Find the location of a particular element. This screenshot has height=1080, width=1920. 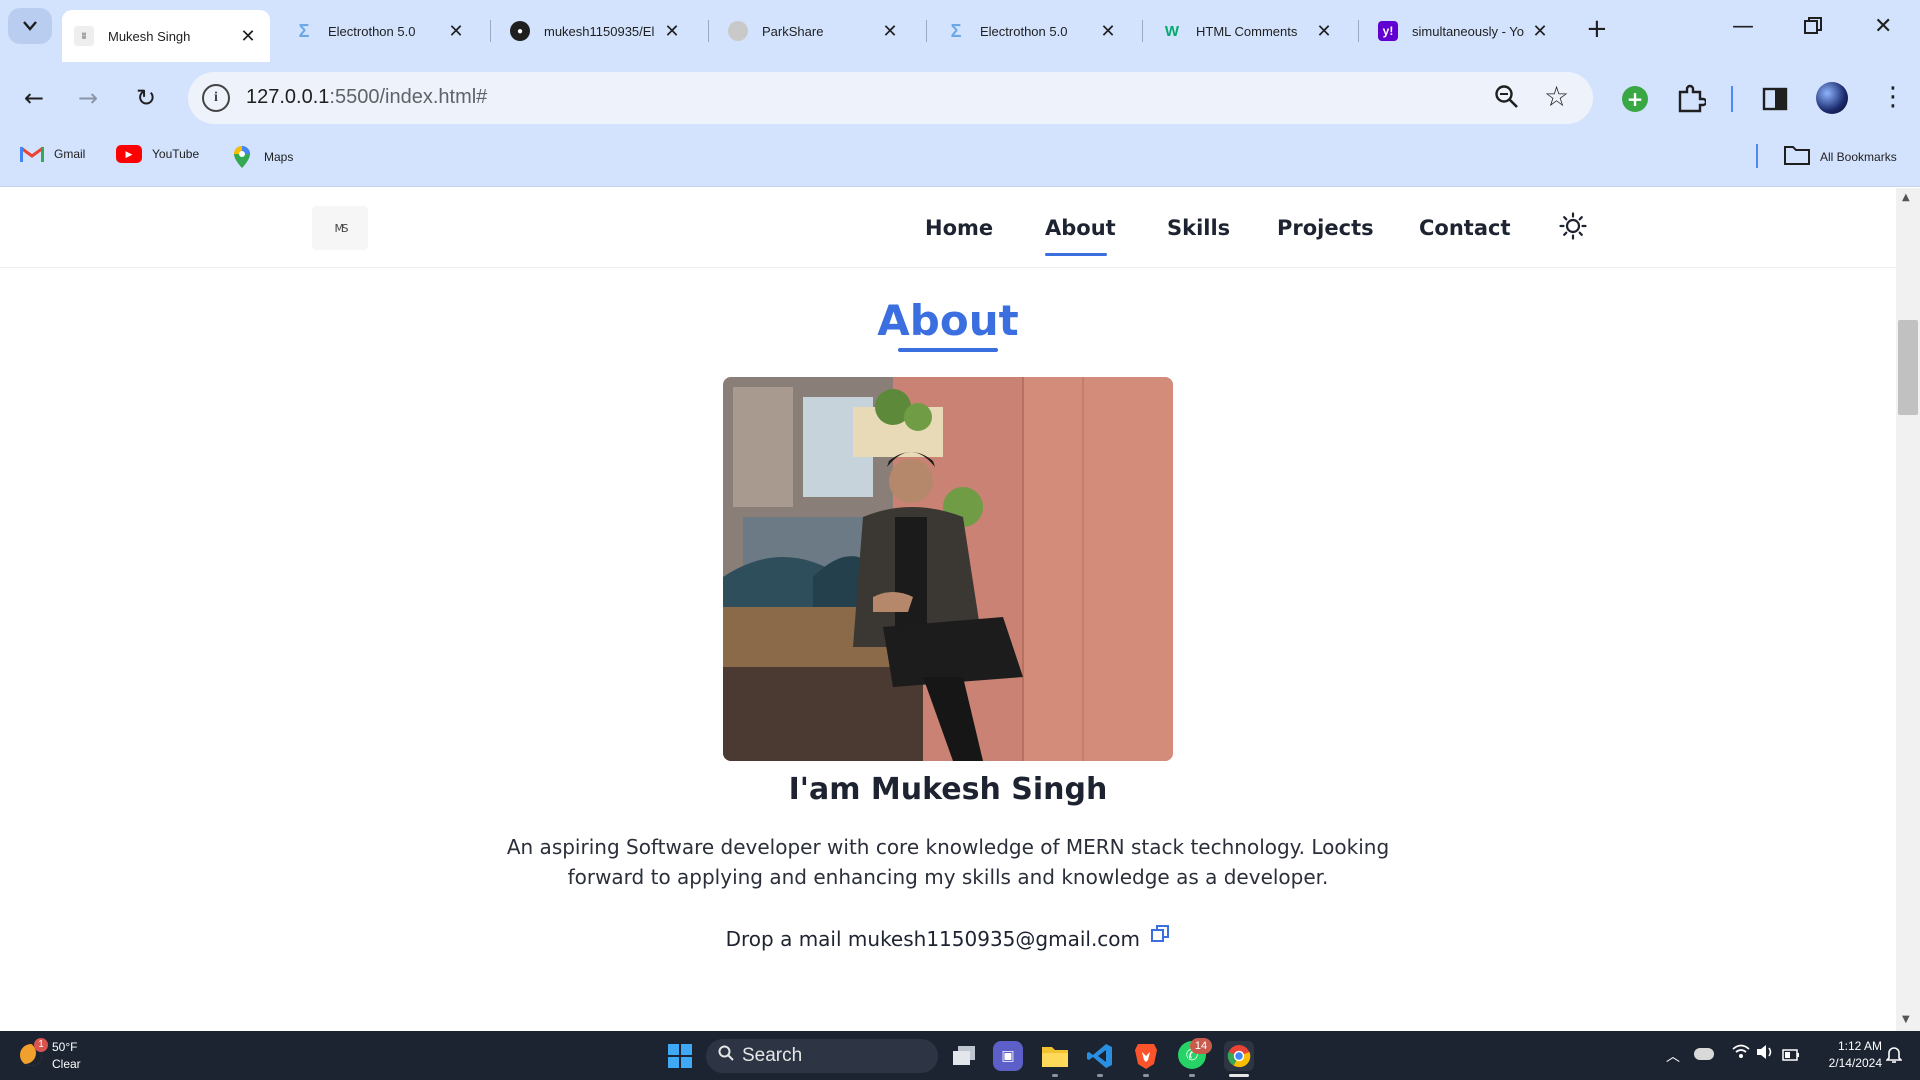

nav-home: Home is located at coordinates (959, 228).